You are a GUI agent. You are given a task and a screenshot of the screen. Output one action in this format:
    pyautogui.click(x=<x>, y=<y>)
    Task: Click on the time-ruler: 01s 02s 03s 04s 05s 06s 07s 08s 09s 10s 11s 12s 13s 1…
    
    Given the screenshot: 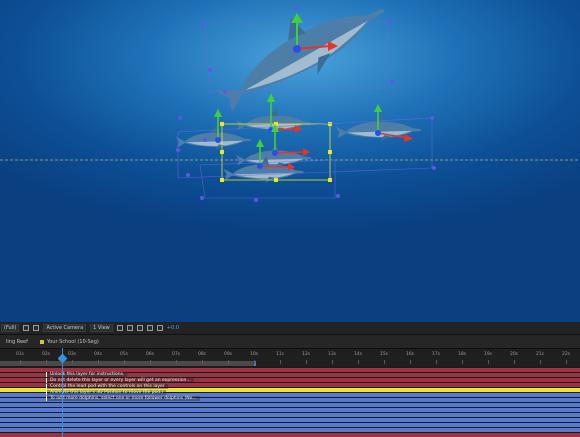 What is the action you would take?
    pyautogui.click(x=290, y=357)
    